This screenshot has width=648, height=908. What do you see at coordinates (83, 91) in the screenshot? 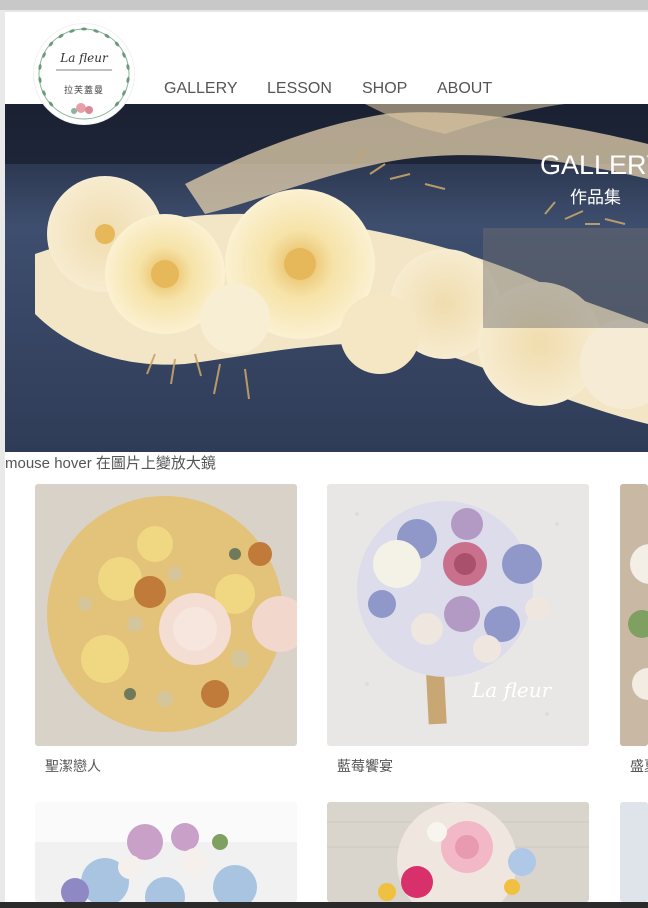
I see `logo-subtitle: 拉芙蓋曼` at bounding box center [83, 91].